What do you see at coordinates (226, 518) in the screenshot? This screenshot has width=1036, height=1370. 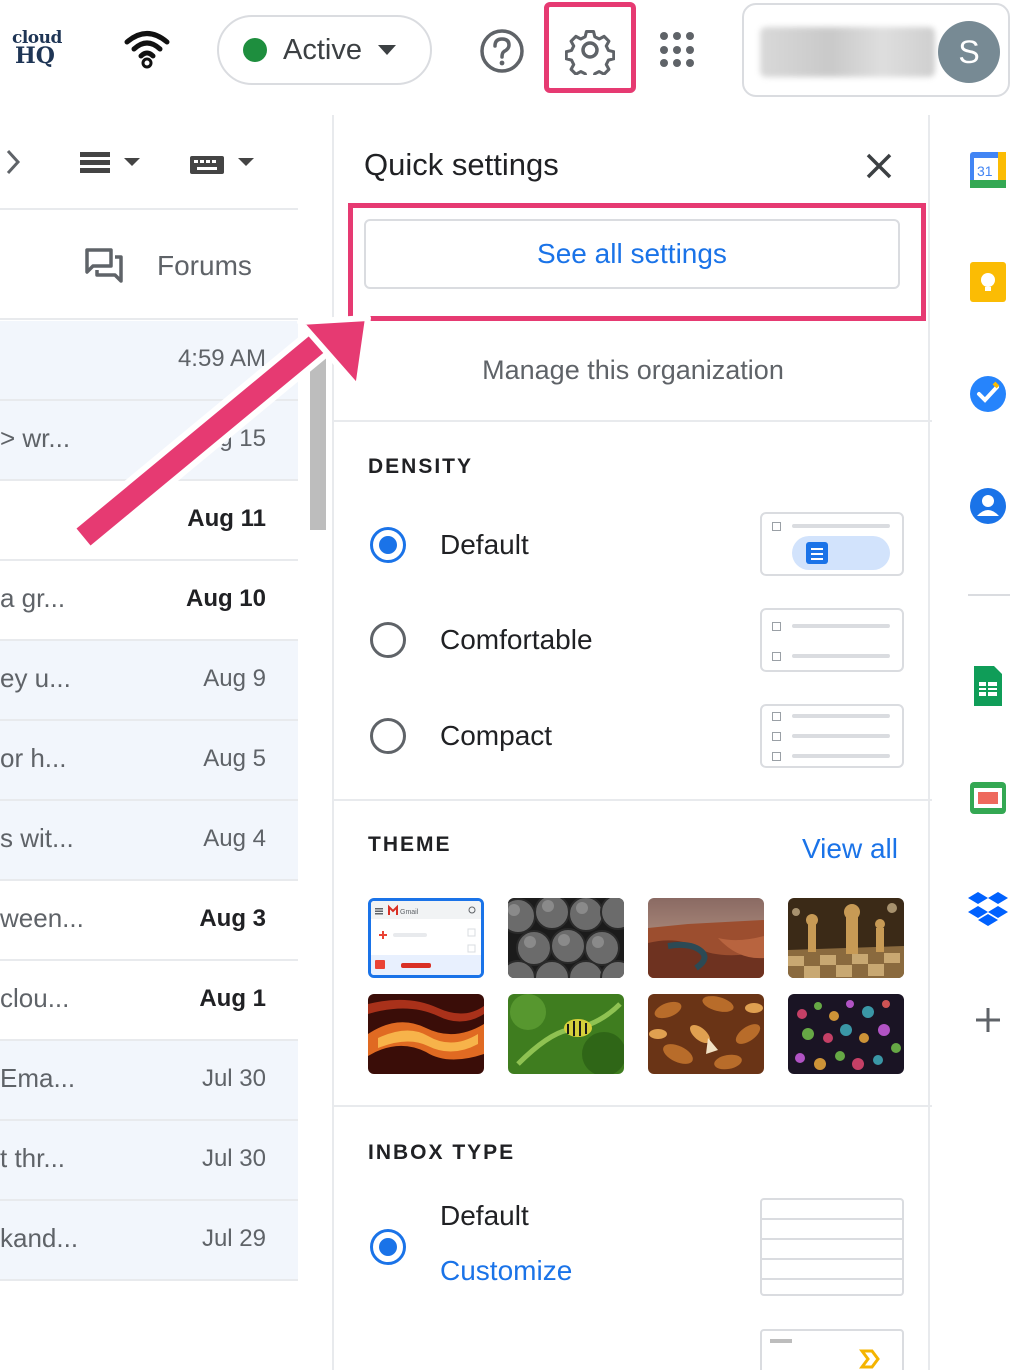 I see `email-date: Aug 11` at bounding box center [226, 518].